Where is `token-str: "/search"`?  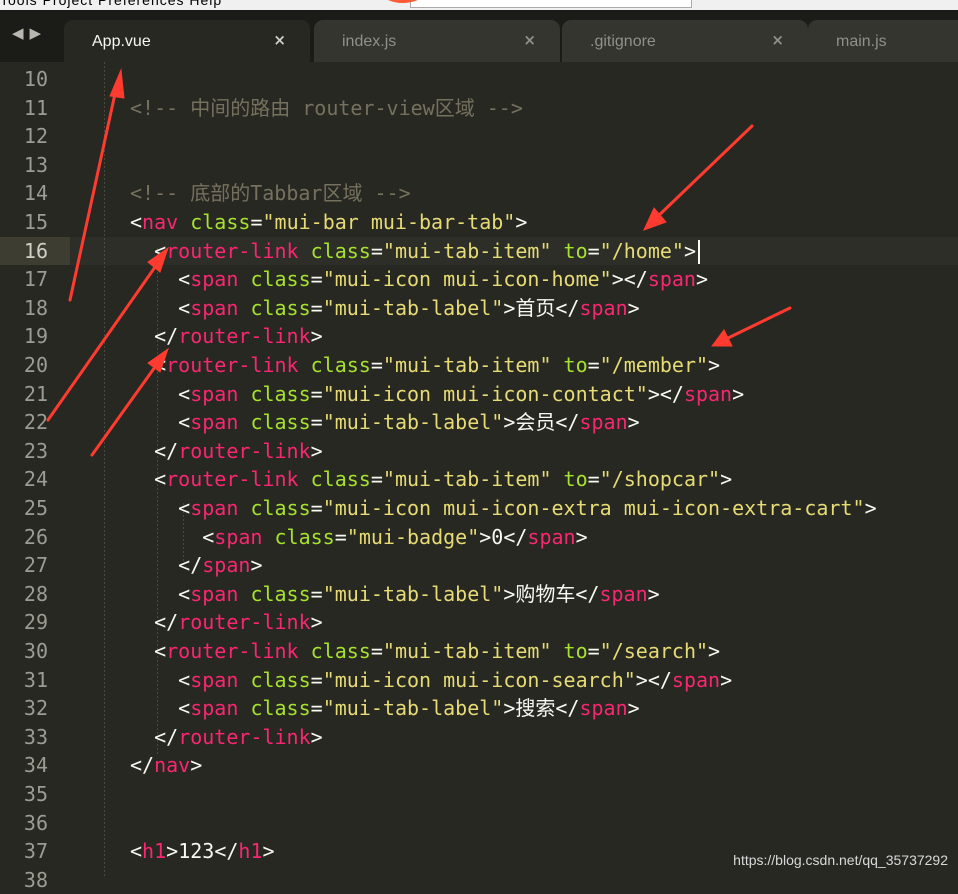 token-str: "/search" is located at coordinates (654, 651).